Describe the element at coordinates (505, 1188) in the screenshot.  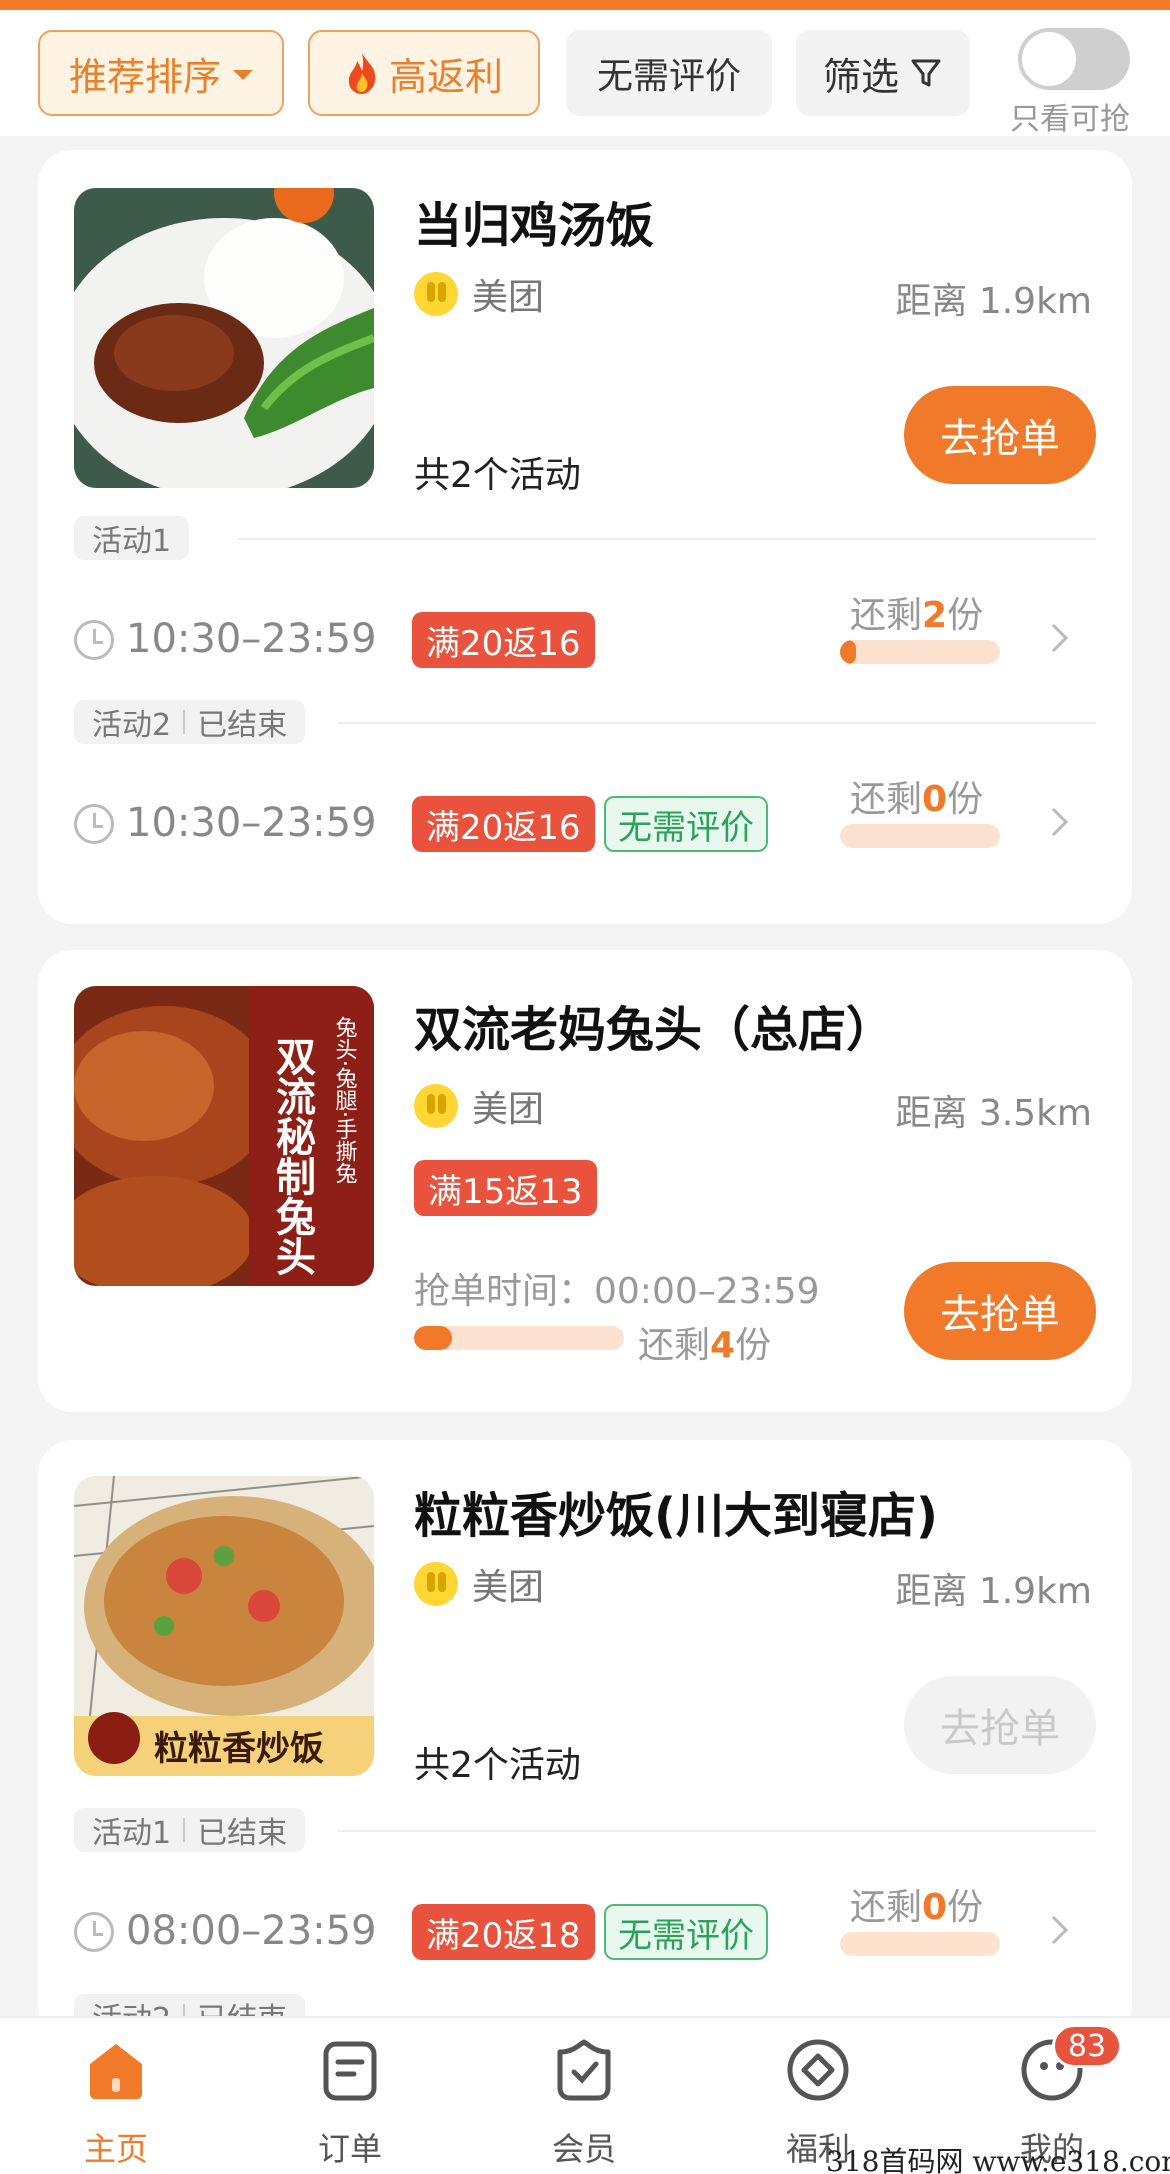
I see `rebate-badge: 满15返13` at that location.